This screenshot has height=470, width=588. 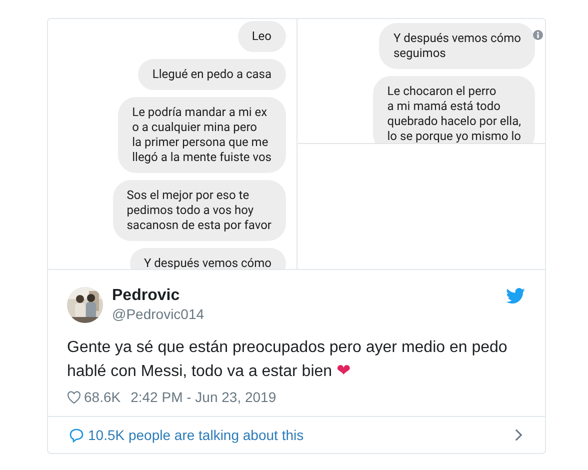 I want to click on author-name: Pedrovic, so click(x=309, y=295).